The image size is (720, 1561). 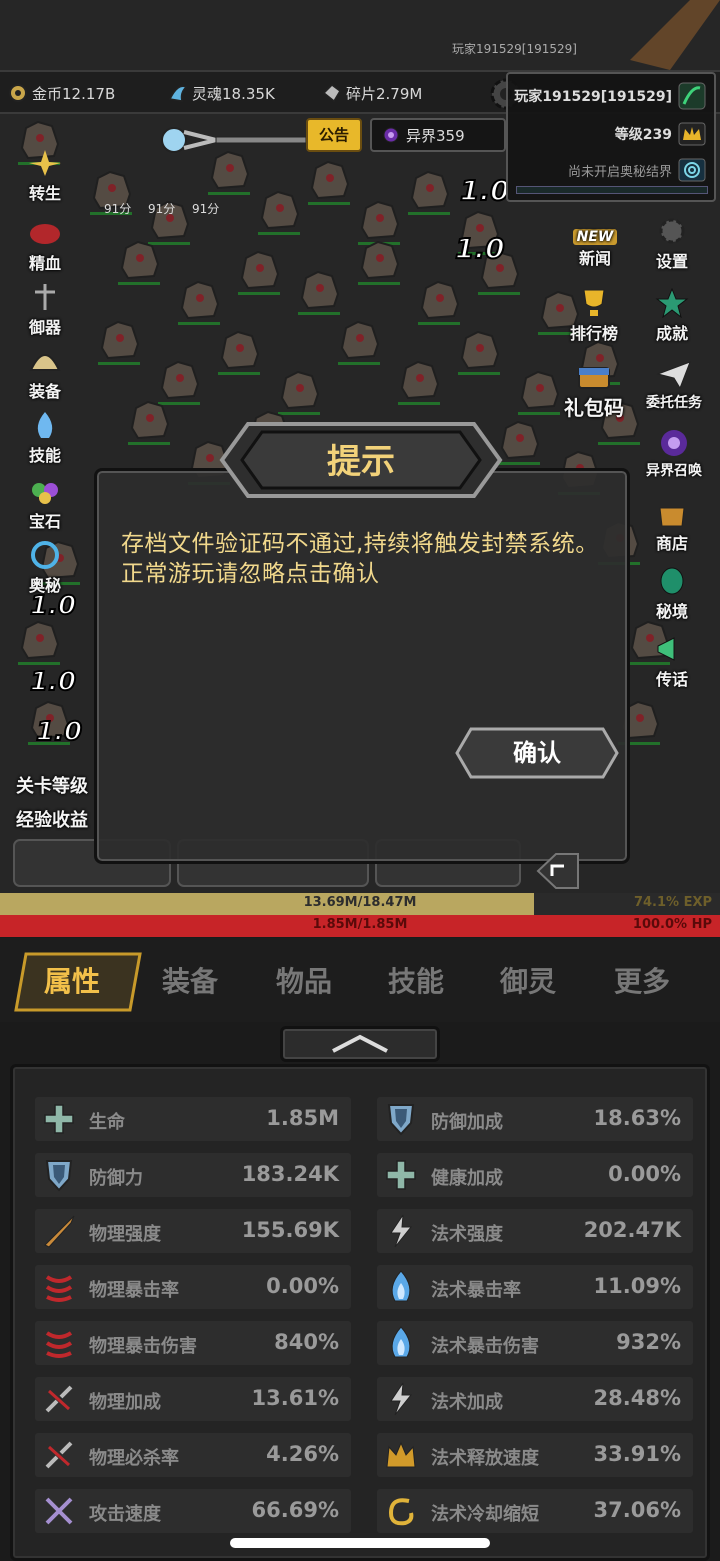 What do you see at coordinates (671, 261) in the screenshot?
I see `menu-settings-label: 设置` at bounding box center [671, 261].